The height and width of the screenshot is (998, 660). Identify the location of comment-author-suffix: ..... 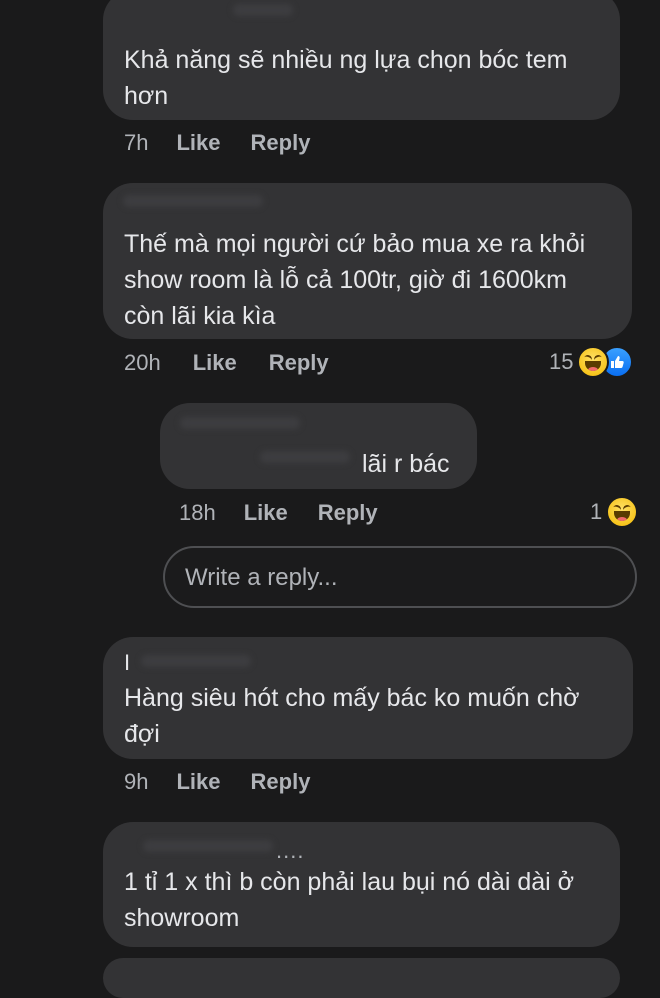
(290, 850).